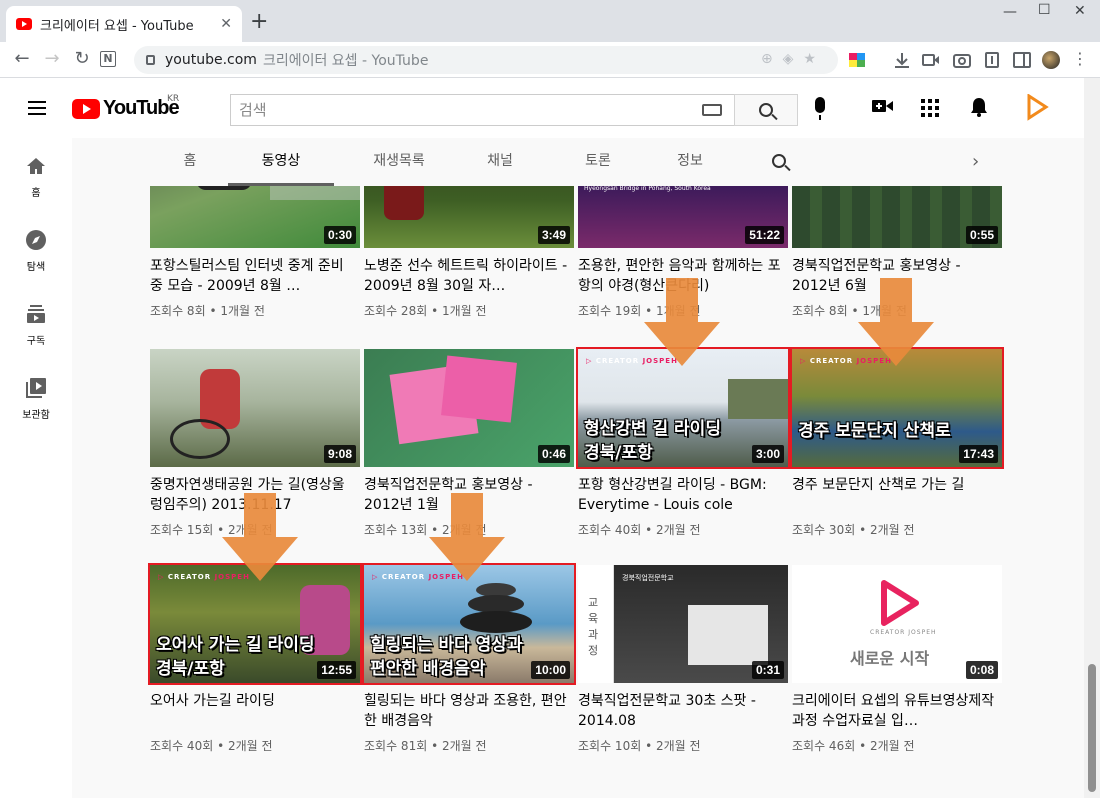  What do you see at coordinates (681, 711) in the screenshot?
I see `video-title: 경북직업전문학교 30초 스팟 - 2014.08` at bounding box center [681, 711].